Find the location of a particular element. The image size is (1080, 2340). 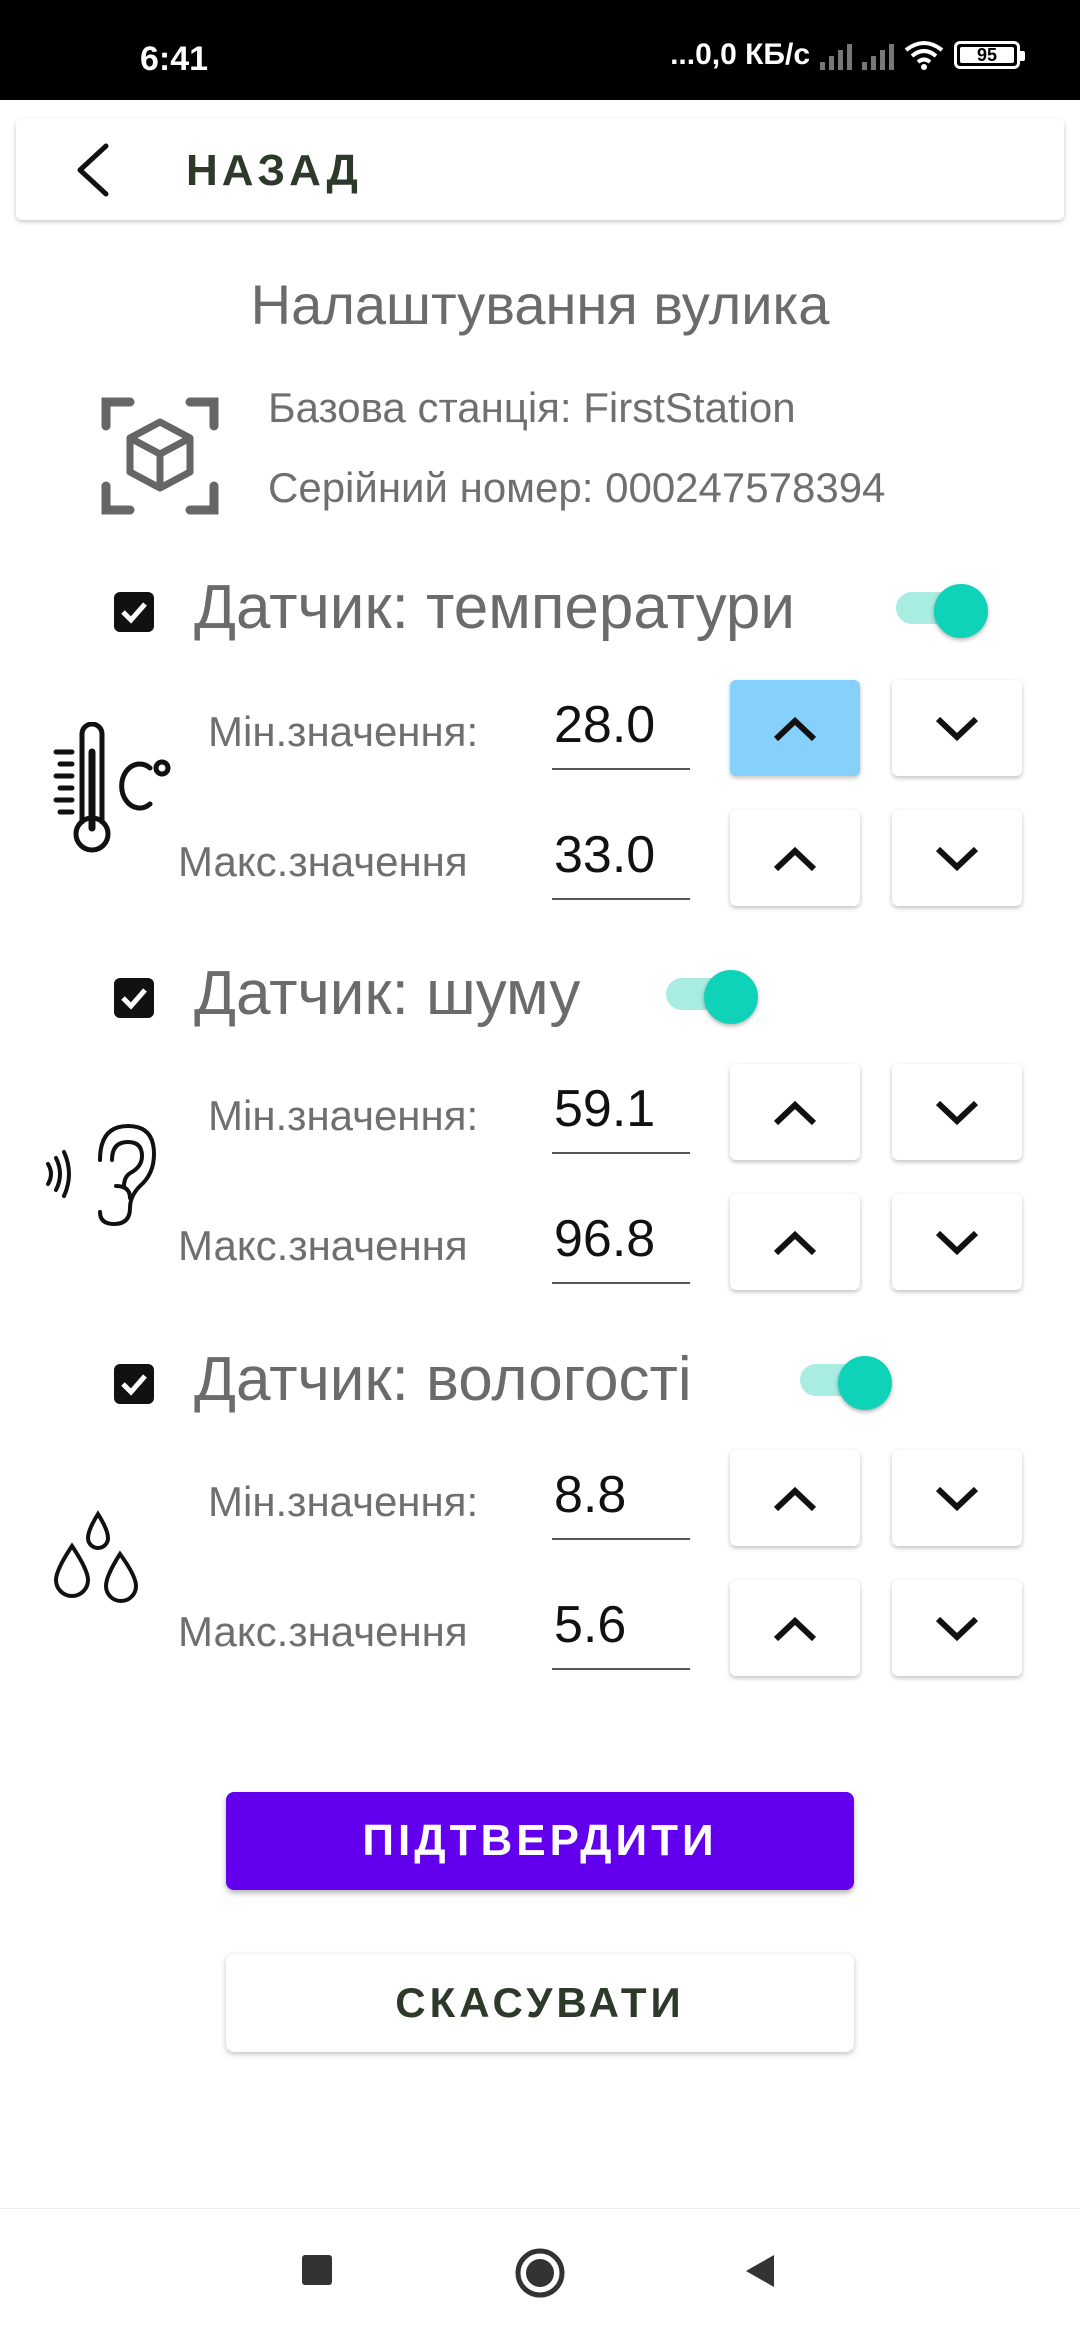

sensor-humidity-min-decrement-button is located at coordinates (957, 1498).